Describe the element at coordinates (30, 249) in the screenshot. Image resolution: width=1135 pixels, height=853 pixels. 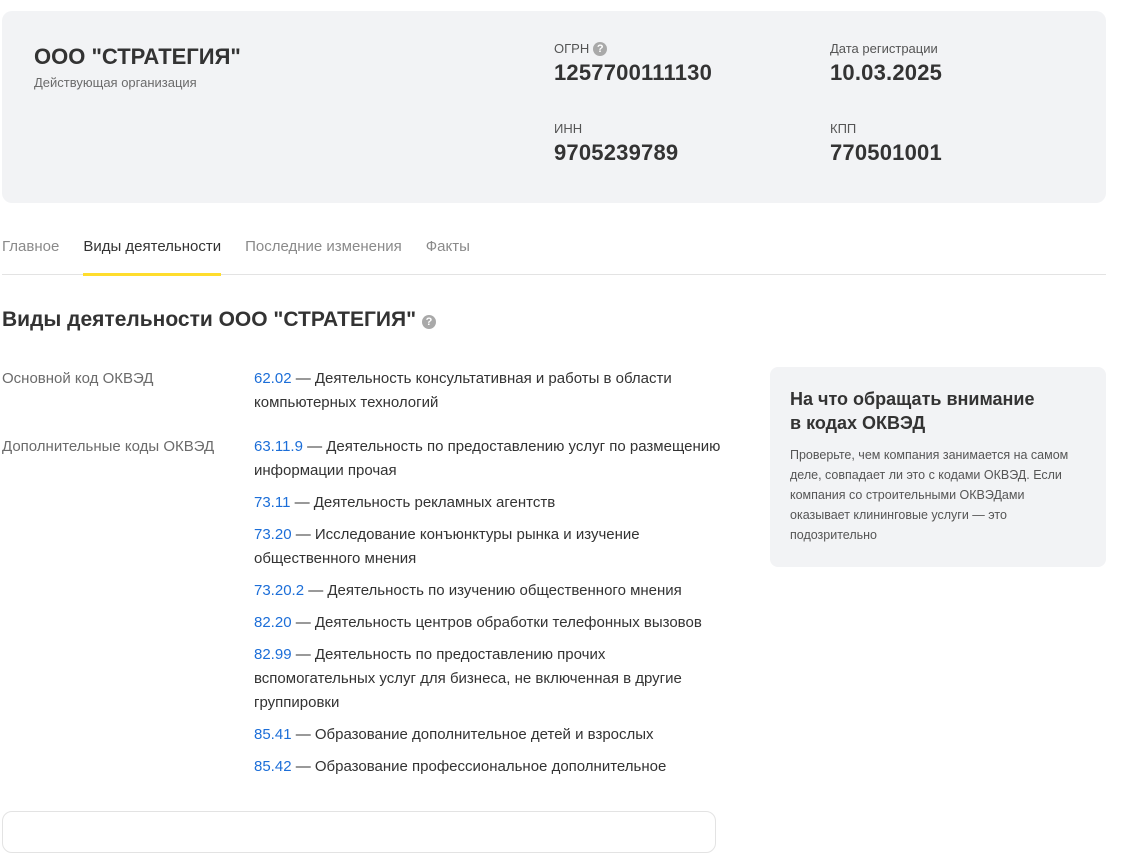
I see `tab-main: Главное` at that location.